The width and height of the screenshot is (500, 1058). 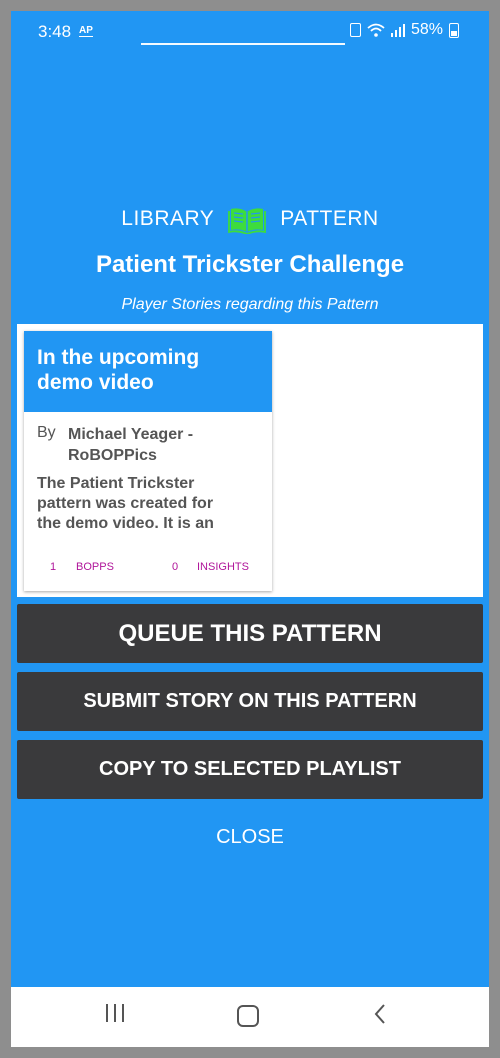 What do you see at coordinates (175, 567) in the screenshot?
I see `insights-count: 0` at bounding box center [175, 567].